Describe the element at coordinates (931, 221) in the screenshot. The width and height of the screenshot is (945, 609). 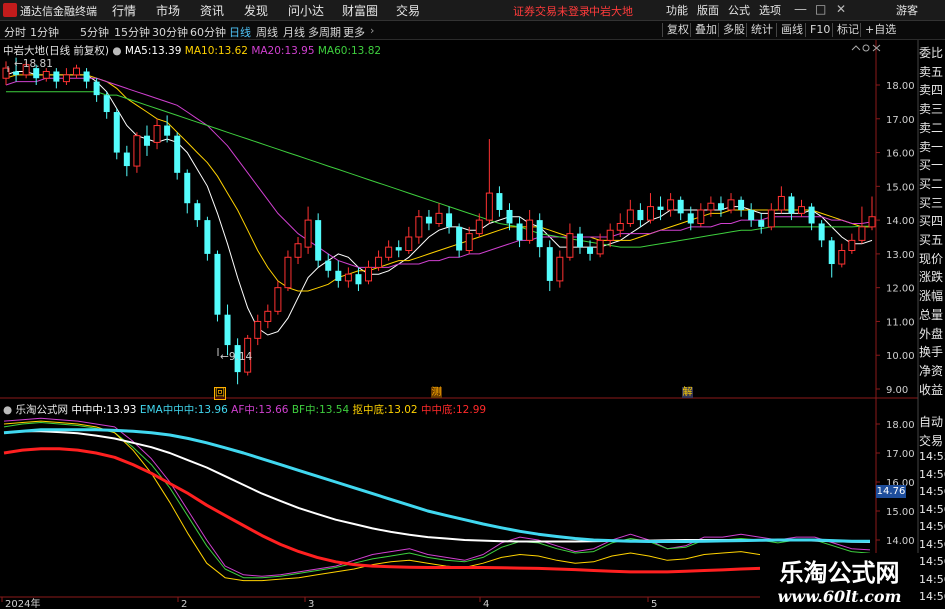
I see `side-field-label: 买四` at that location.